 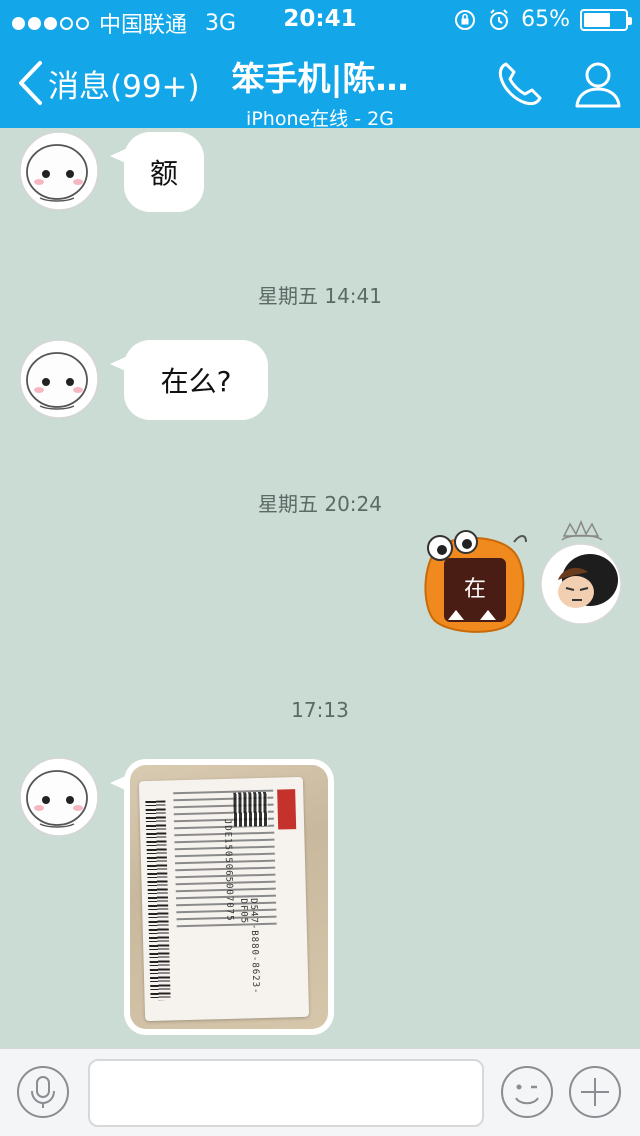 I want to click on chevron-left-icon, so click(x=30, y=83).